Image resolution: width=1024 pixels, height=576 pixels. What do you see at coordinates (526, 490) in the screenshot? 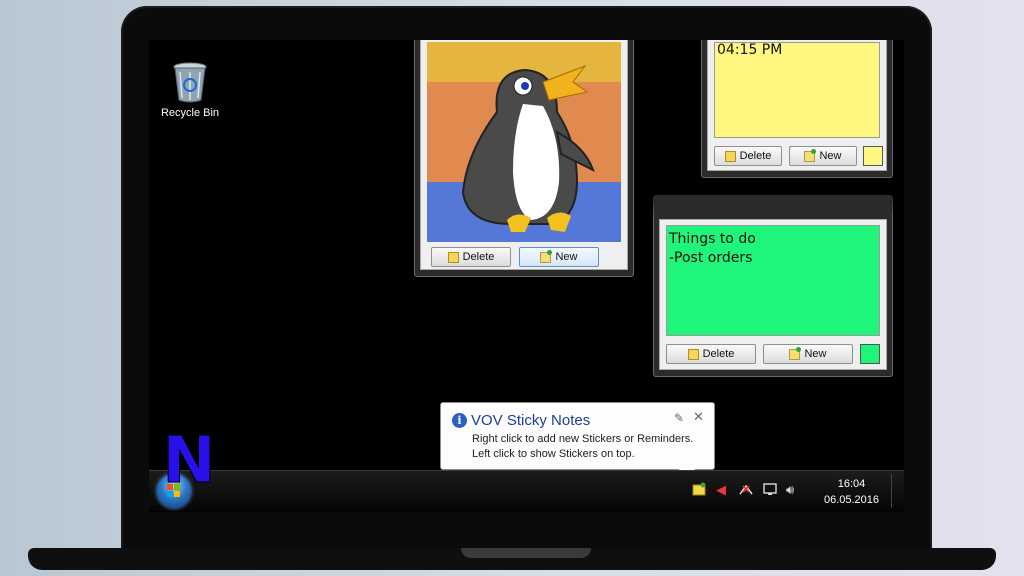
I see `taskbar: ◀ 🔊︎ 16:04 06.05.2016` at bounding box center [526, 490].